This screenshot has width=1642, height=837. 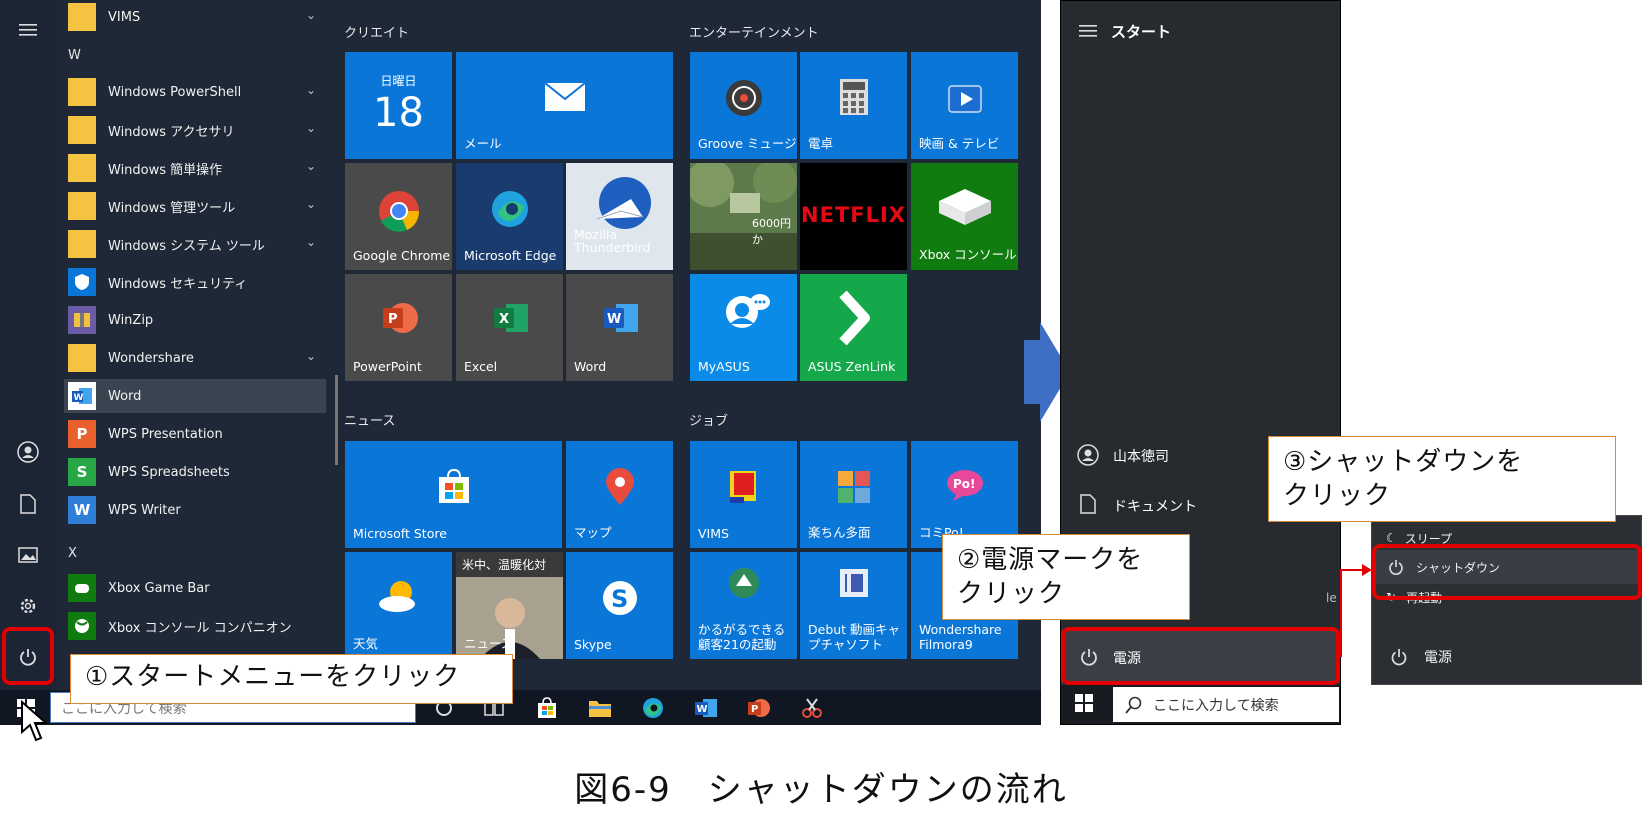 I want to click on tile-movies: 映画 & テレビ, so click(x=964, y=105).